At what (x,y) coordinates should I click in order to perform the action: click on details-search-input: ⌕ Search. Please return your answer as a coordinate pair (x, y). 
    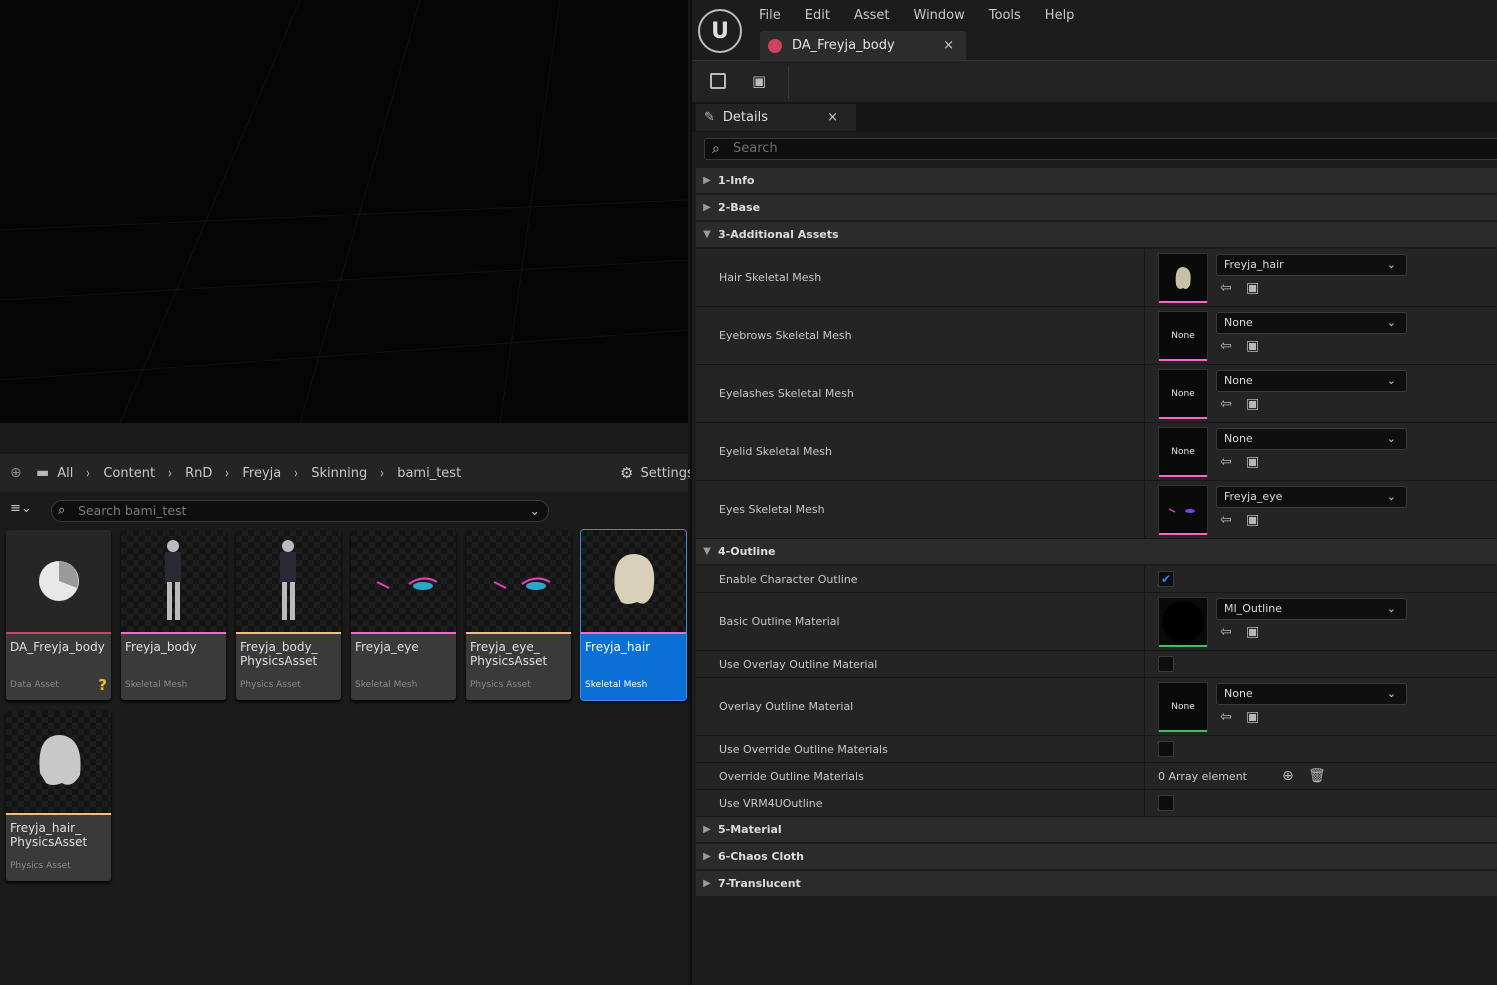
    Looking at the image, I should click on (1100, 149).